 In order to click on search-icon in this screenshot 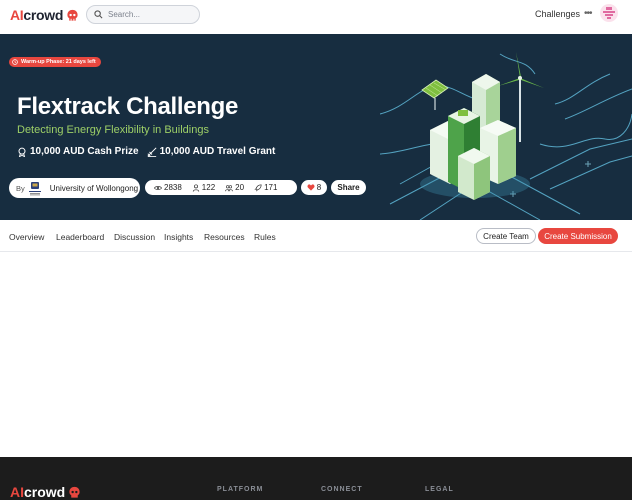, I will do `click(98, 14)`.